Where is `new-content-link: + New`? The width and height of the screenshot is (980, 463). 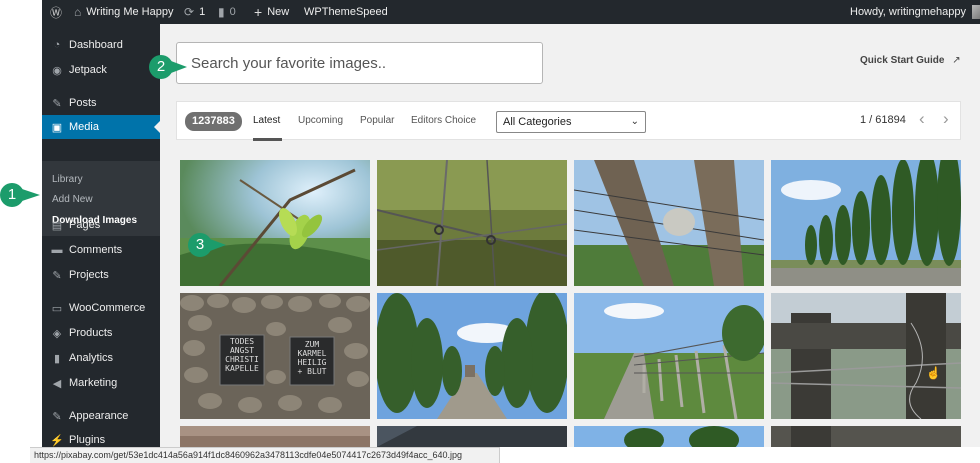 new-content-link: + New is located at coordinates (271, 12).